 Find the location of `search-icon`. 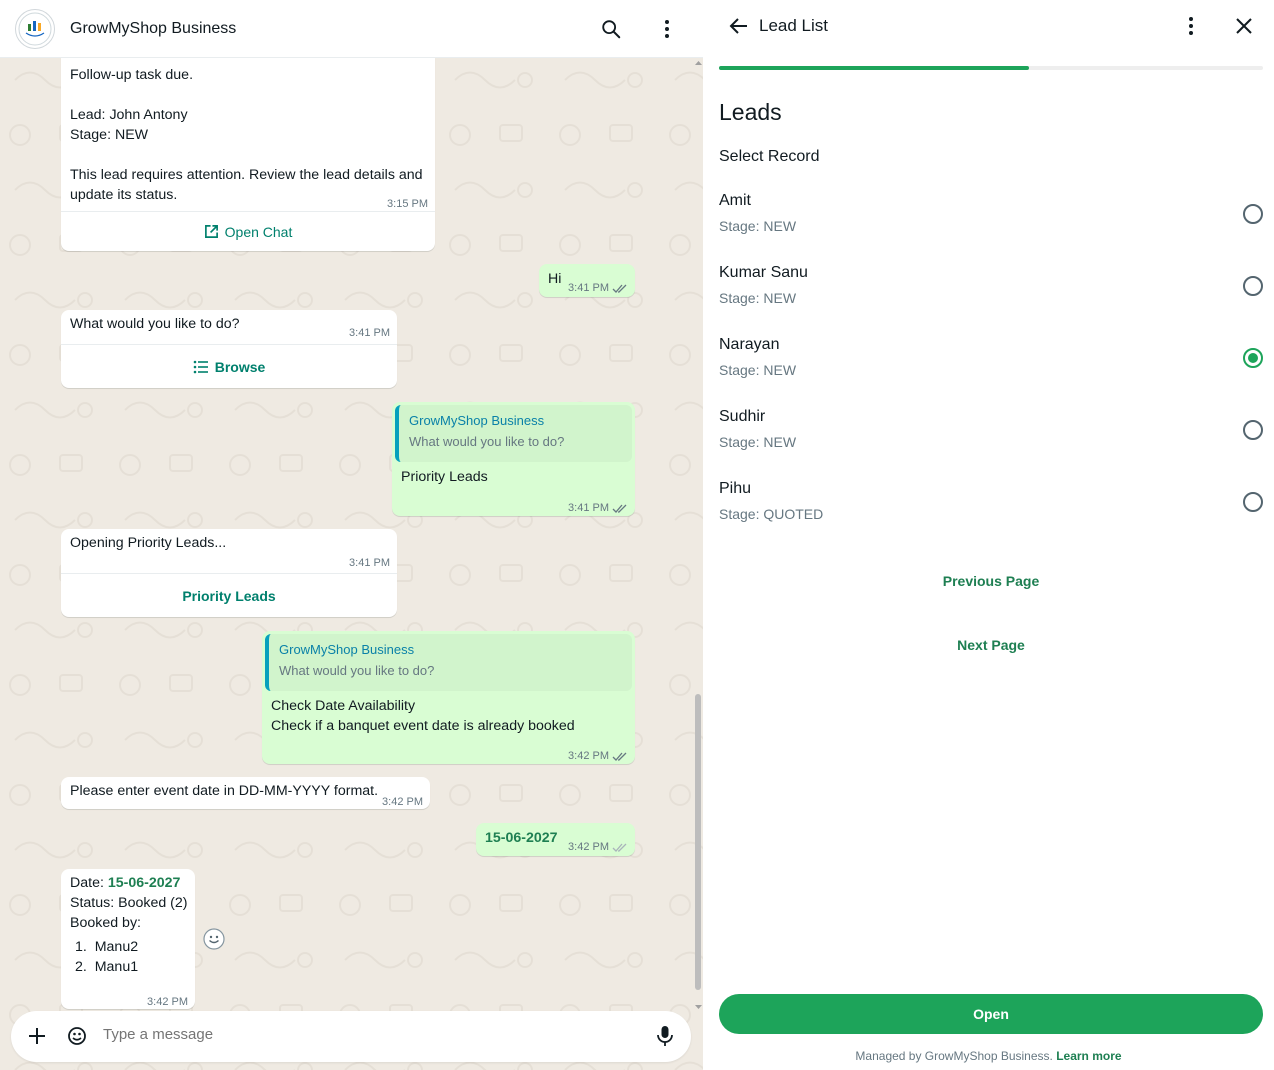

search-icon is located at coordinates (611, 29).